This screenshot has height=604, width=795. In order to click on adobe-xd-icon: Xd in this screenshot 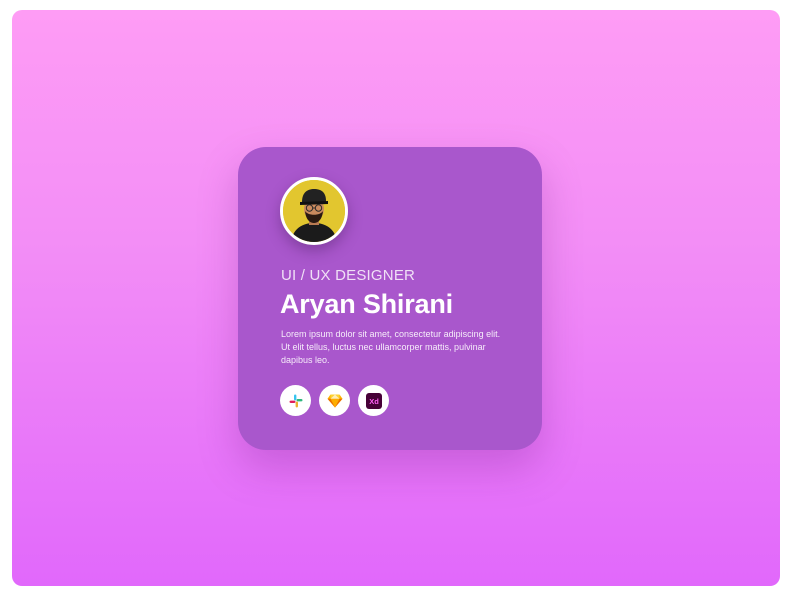, I will do `click(373, 400)`.